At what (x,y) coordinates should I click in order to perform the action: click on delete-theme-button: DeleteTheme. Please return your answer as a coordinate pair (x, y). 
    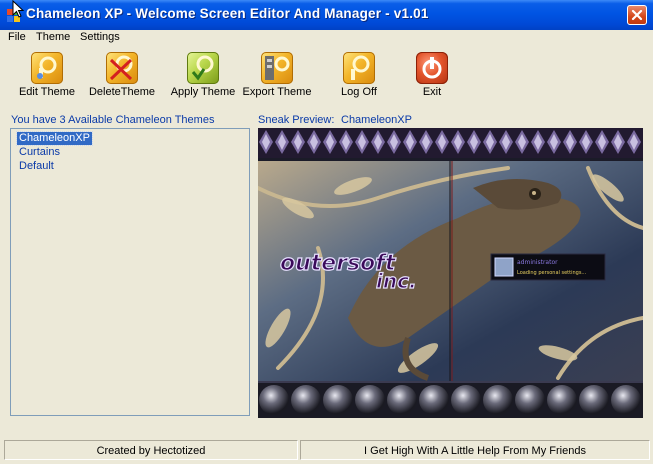
    Looking at the image, I should click on (122, 75).